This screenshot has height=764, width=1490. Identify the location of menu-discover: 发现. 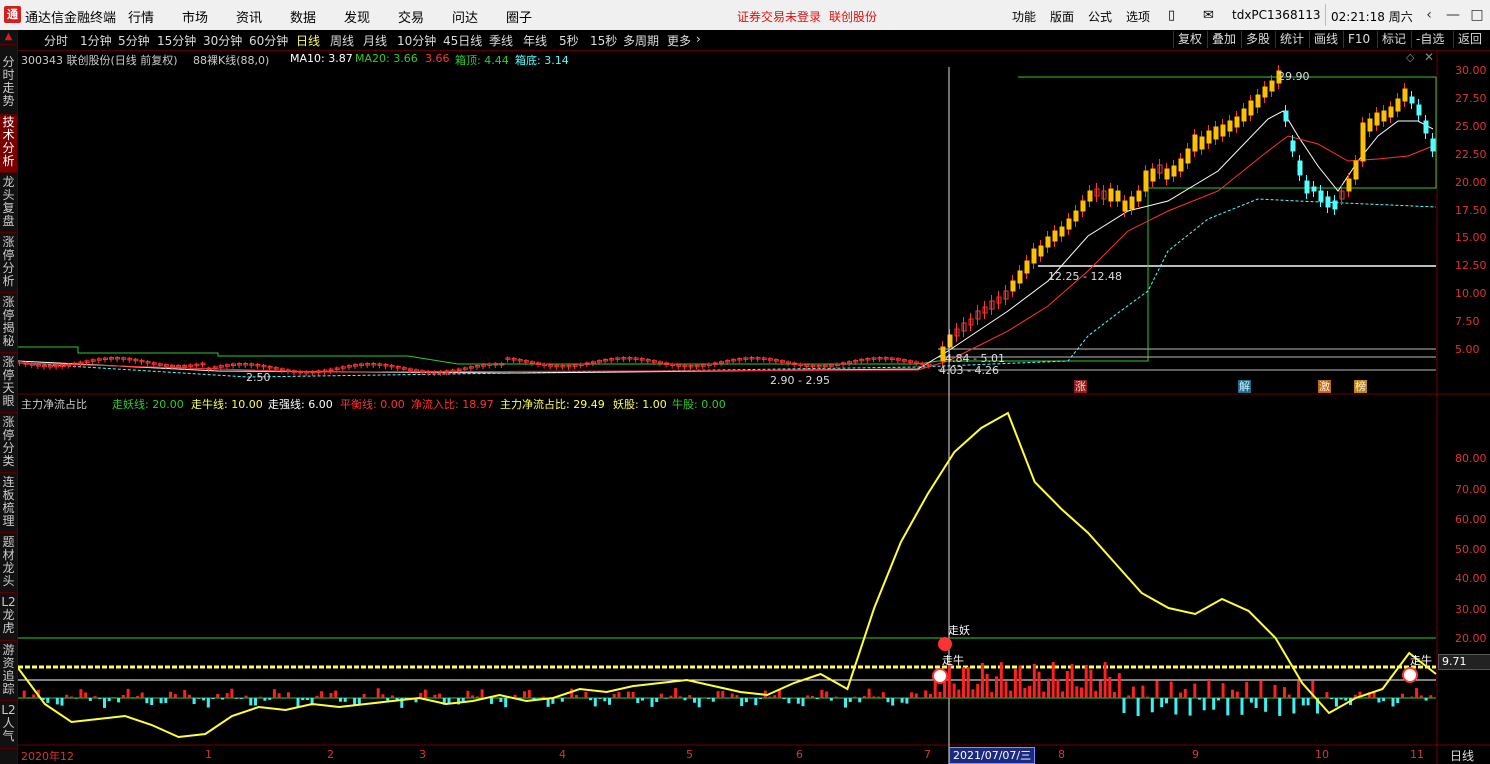
(357, 16).